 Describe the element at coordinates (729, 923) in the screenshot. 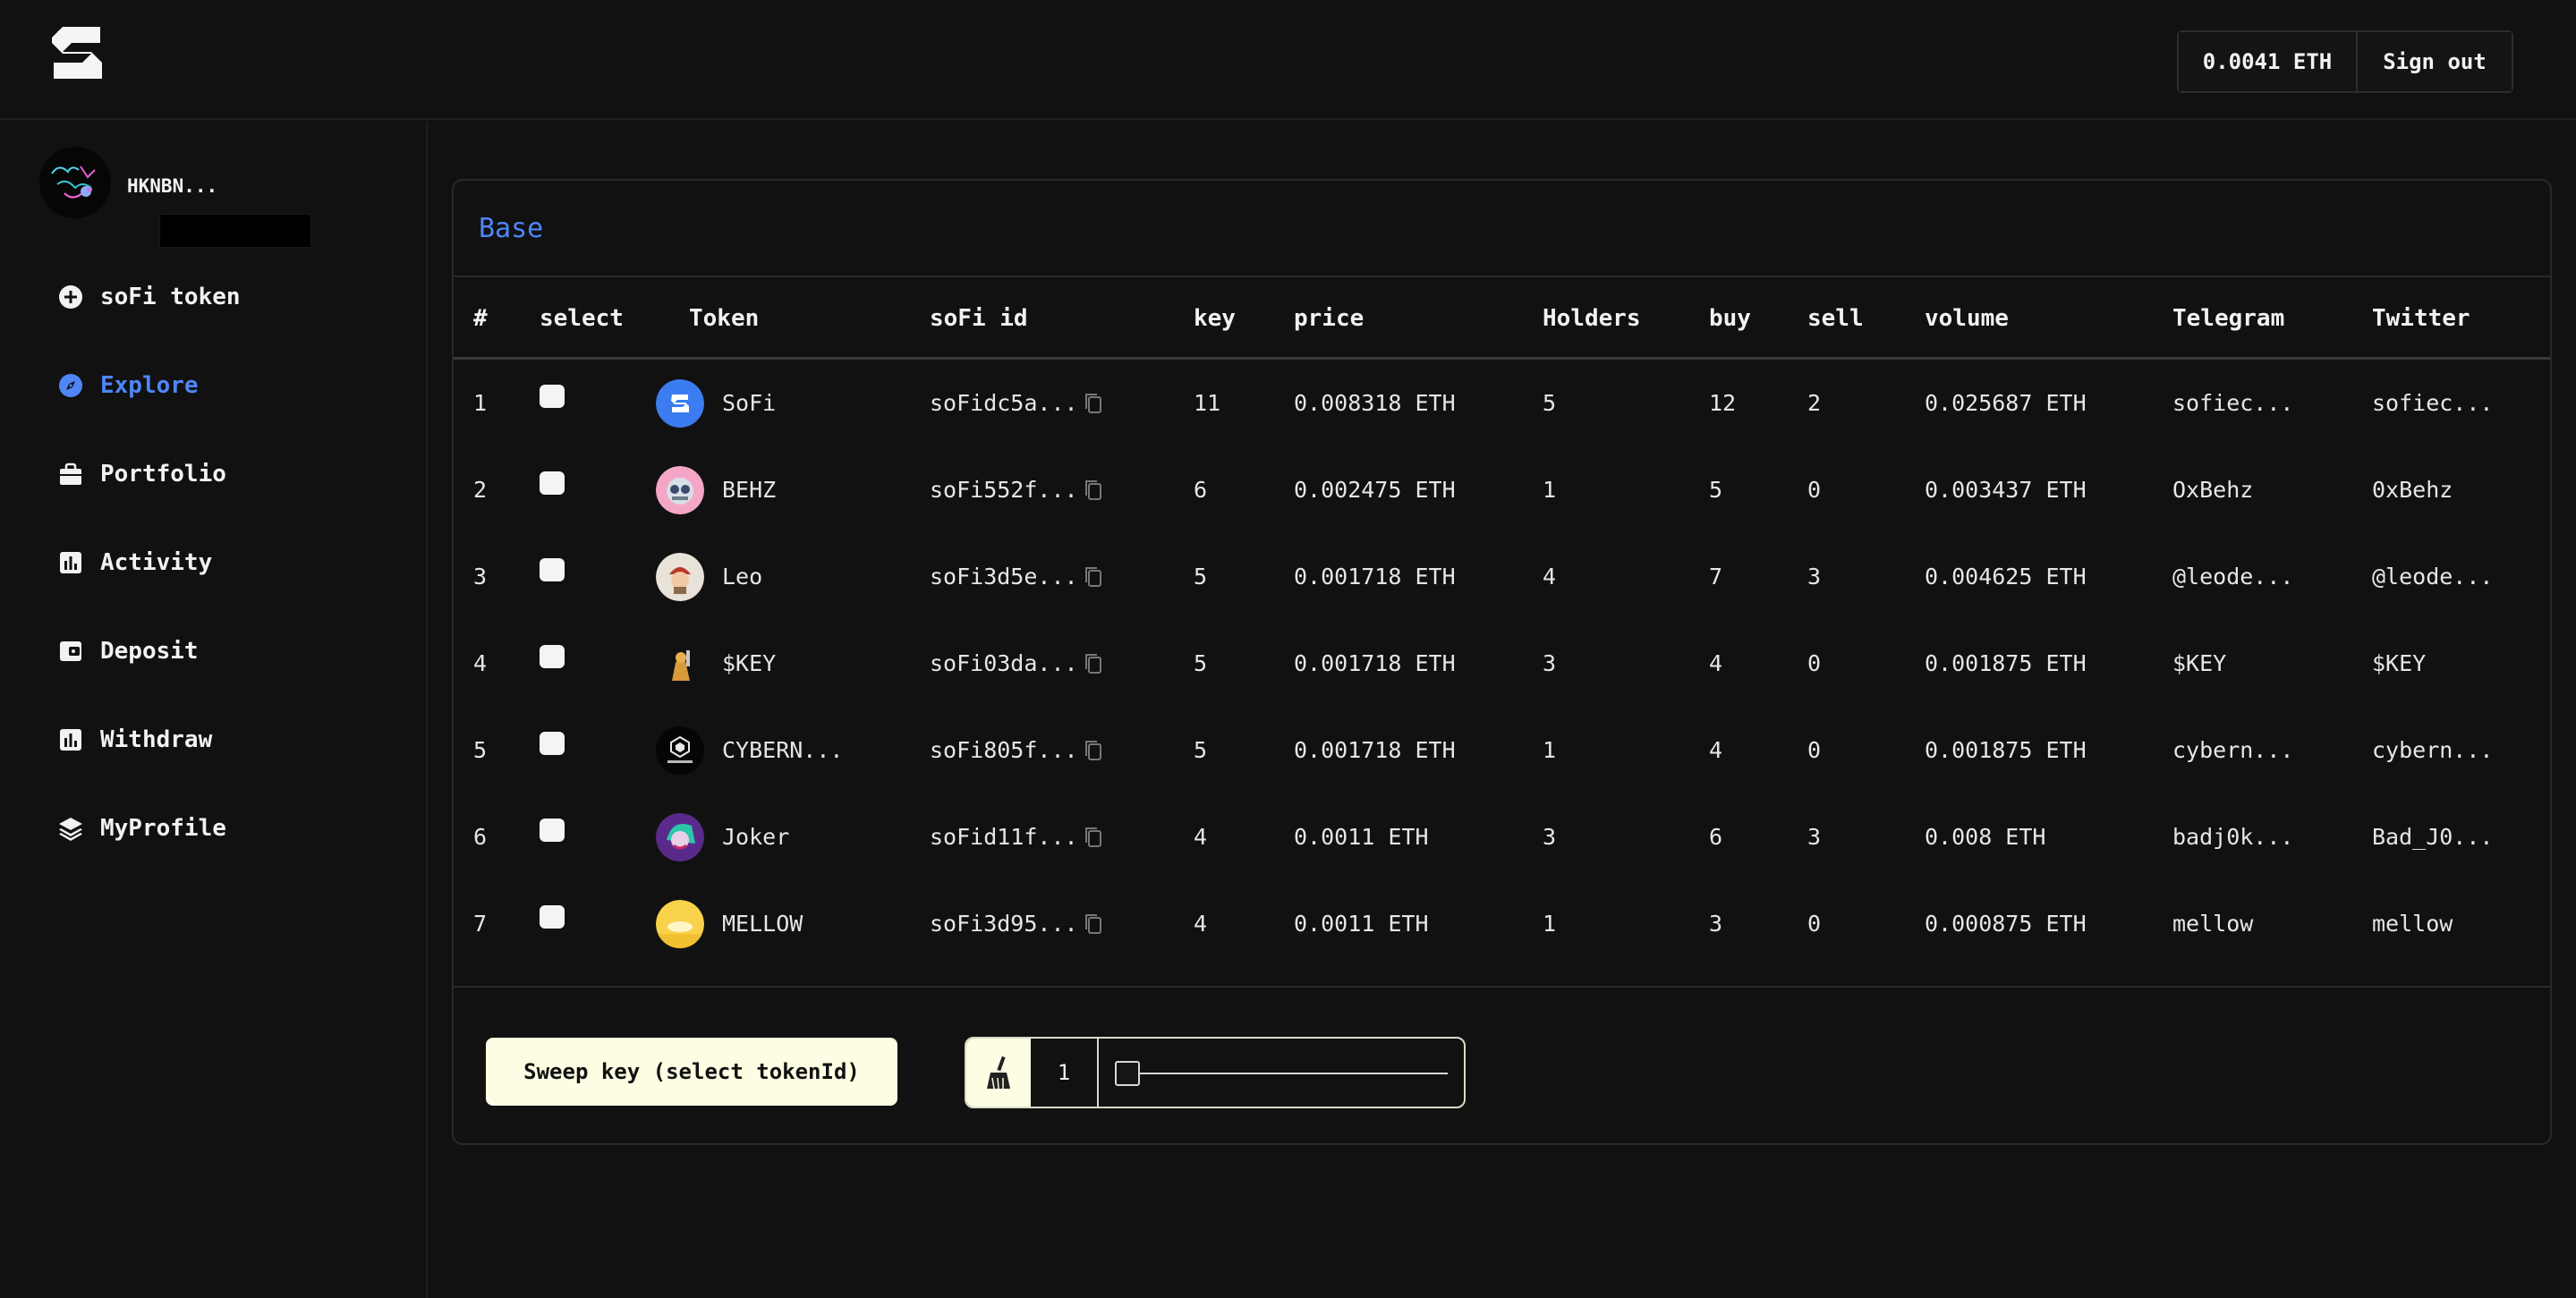

I see `token-cell: MELLOW` at that location.